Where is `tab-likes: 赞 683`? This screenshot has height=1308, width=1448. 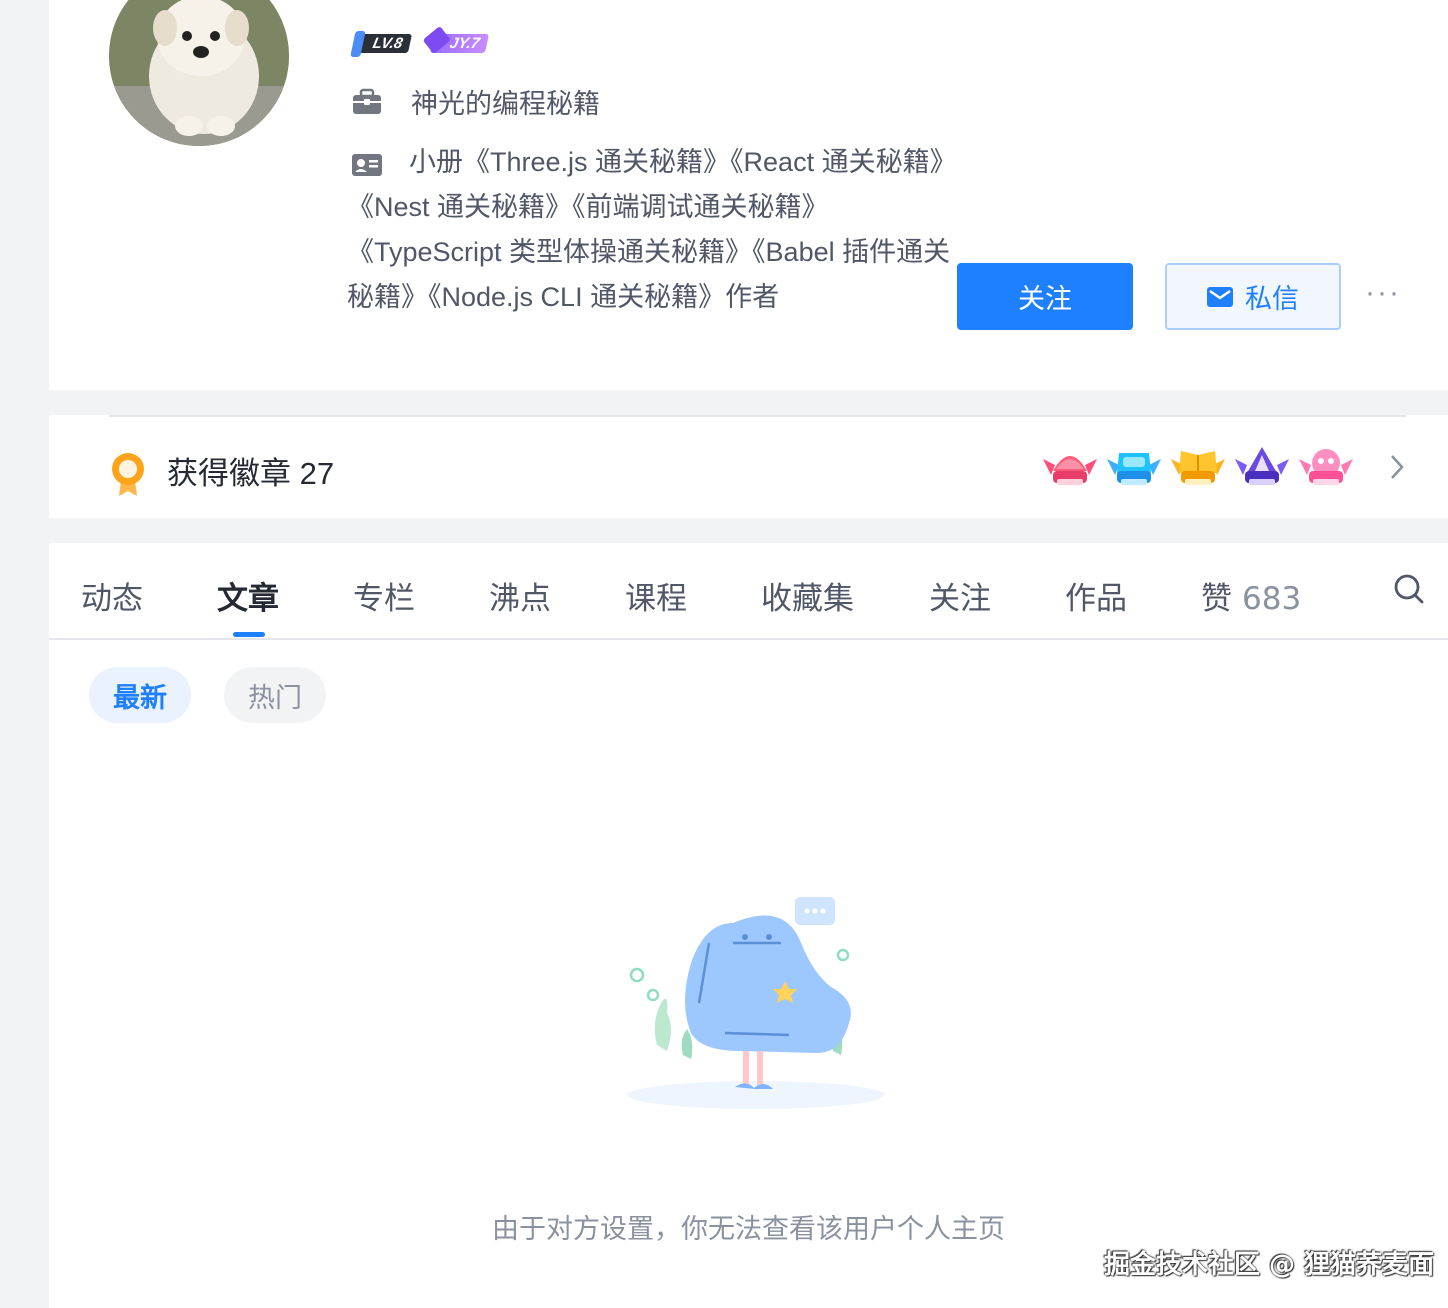
tab-likes: 赞 683 is located at coordinates (1251, 595).